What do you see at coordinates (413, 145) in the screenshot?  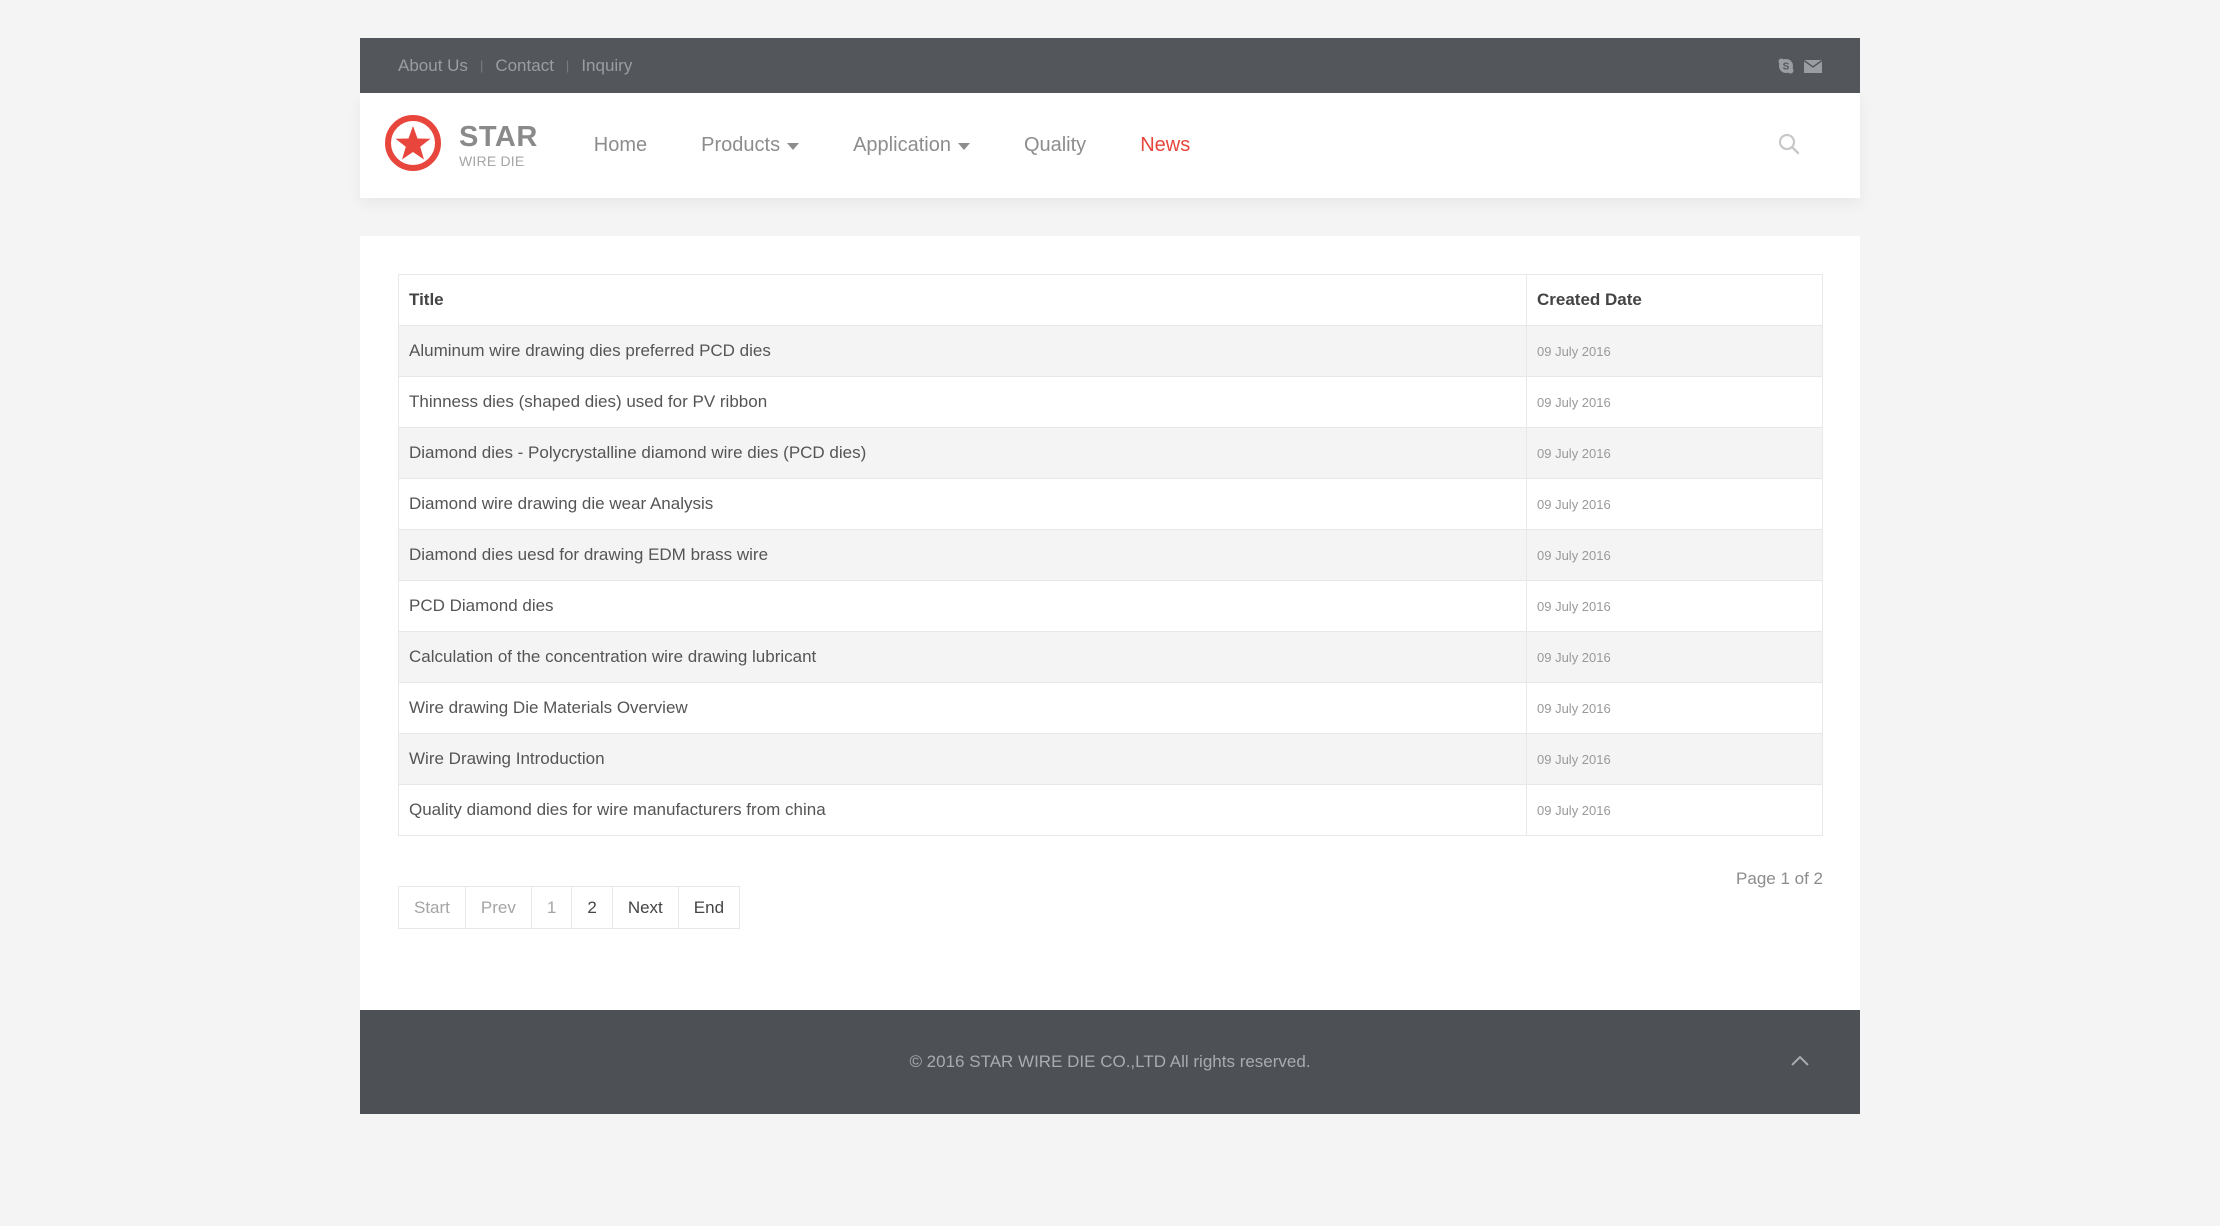 I see `star-logo-icon` at bounding box center [413, 145].